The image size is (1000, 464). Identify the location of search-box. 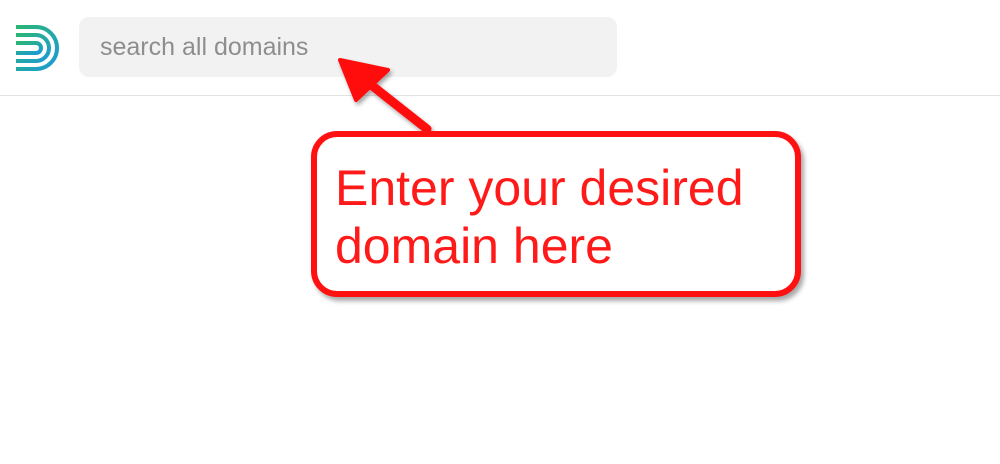
(348, 47).